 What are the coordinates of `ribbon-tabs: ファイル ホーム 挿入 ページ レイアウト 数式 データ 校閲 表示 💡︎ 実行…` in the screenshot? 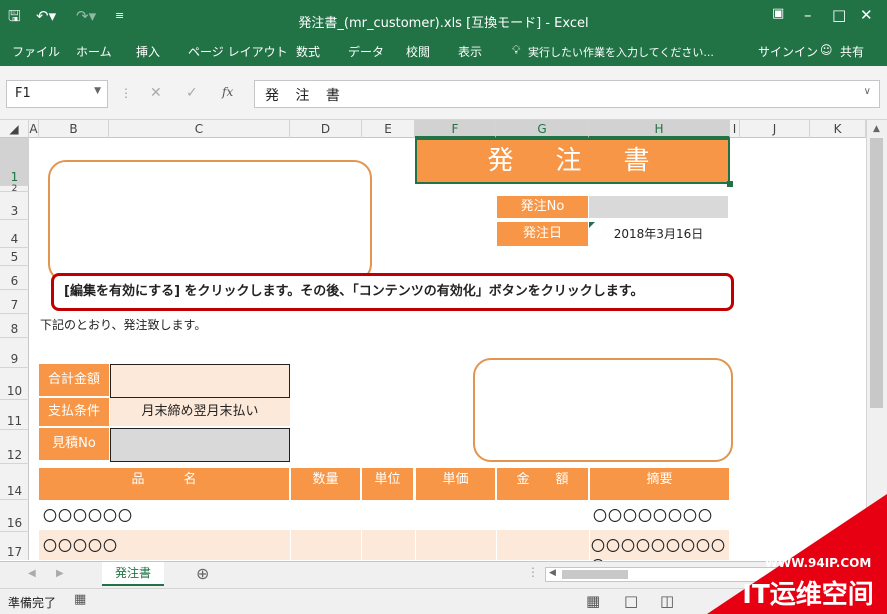 It's located at (443, 51).